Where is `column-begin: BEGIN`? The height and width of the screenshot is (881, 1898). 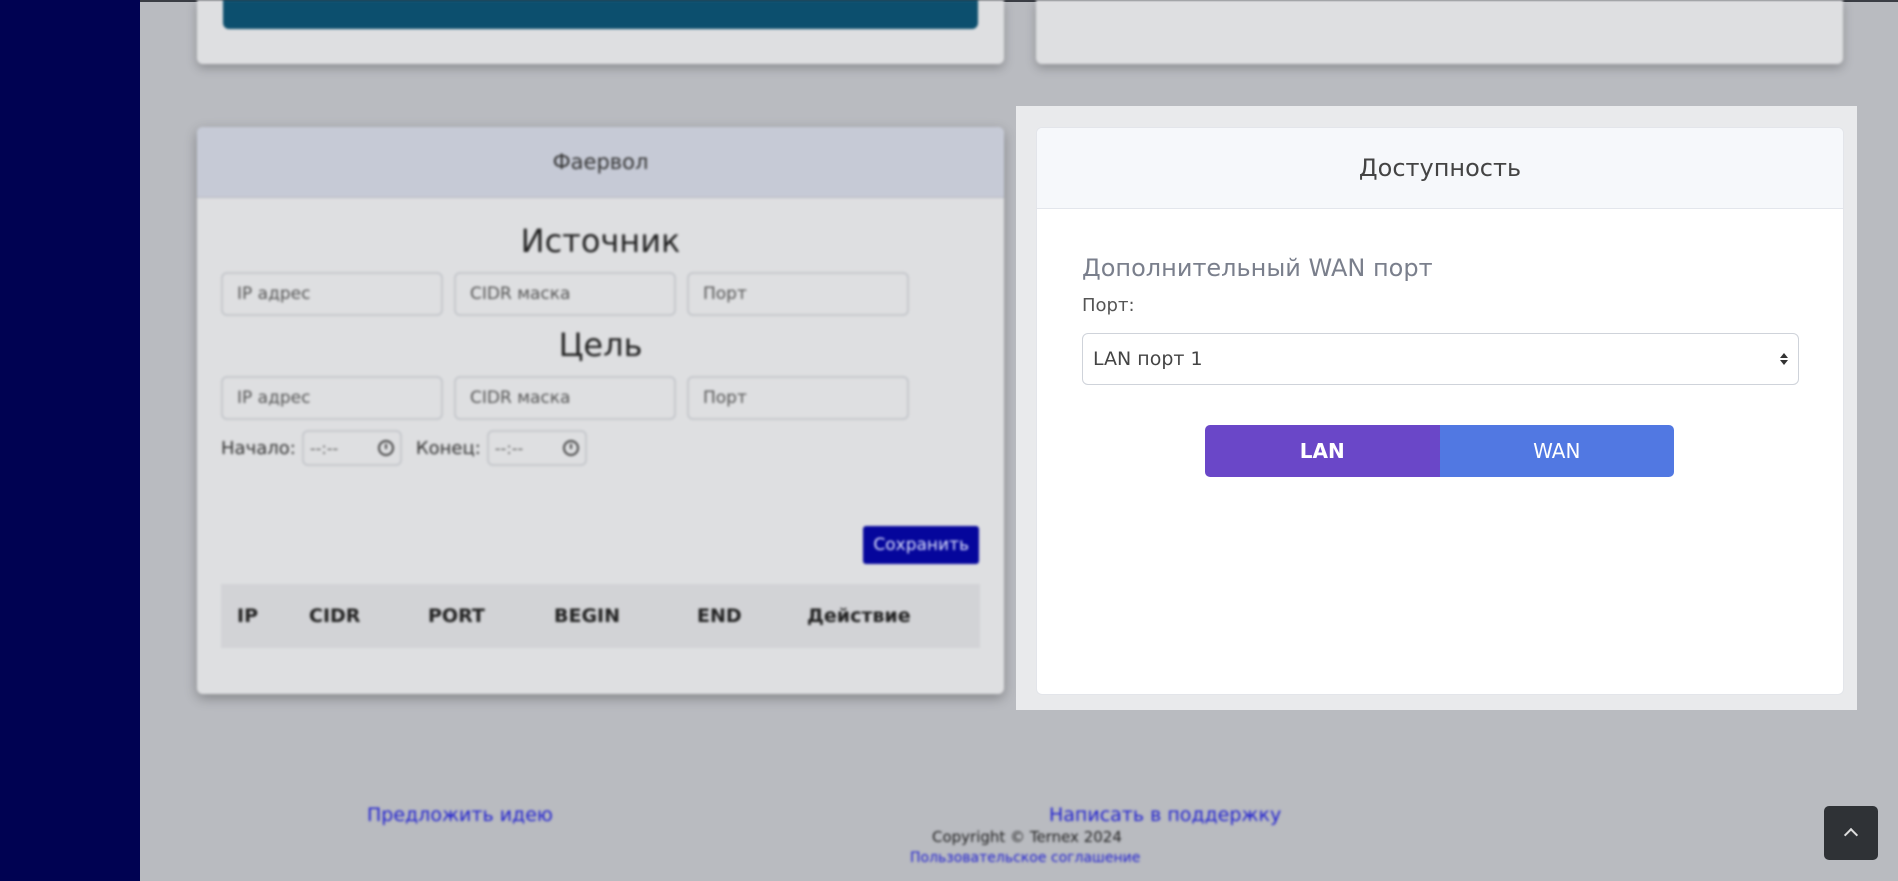 column-begin: BEGIN is located at coordinates (587, 616).